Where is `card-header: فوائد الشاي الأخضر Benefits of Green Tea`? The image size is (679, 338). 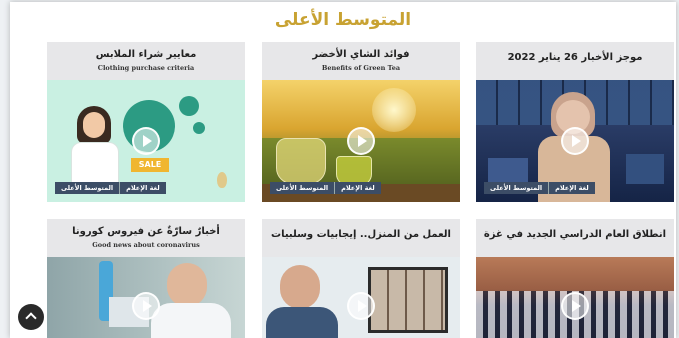 card-header: فوائد الشاي الأخضر Benefits of Green Tea is located at coordinates (361, 61).